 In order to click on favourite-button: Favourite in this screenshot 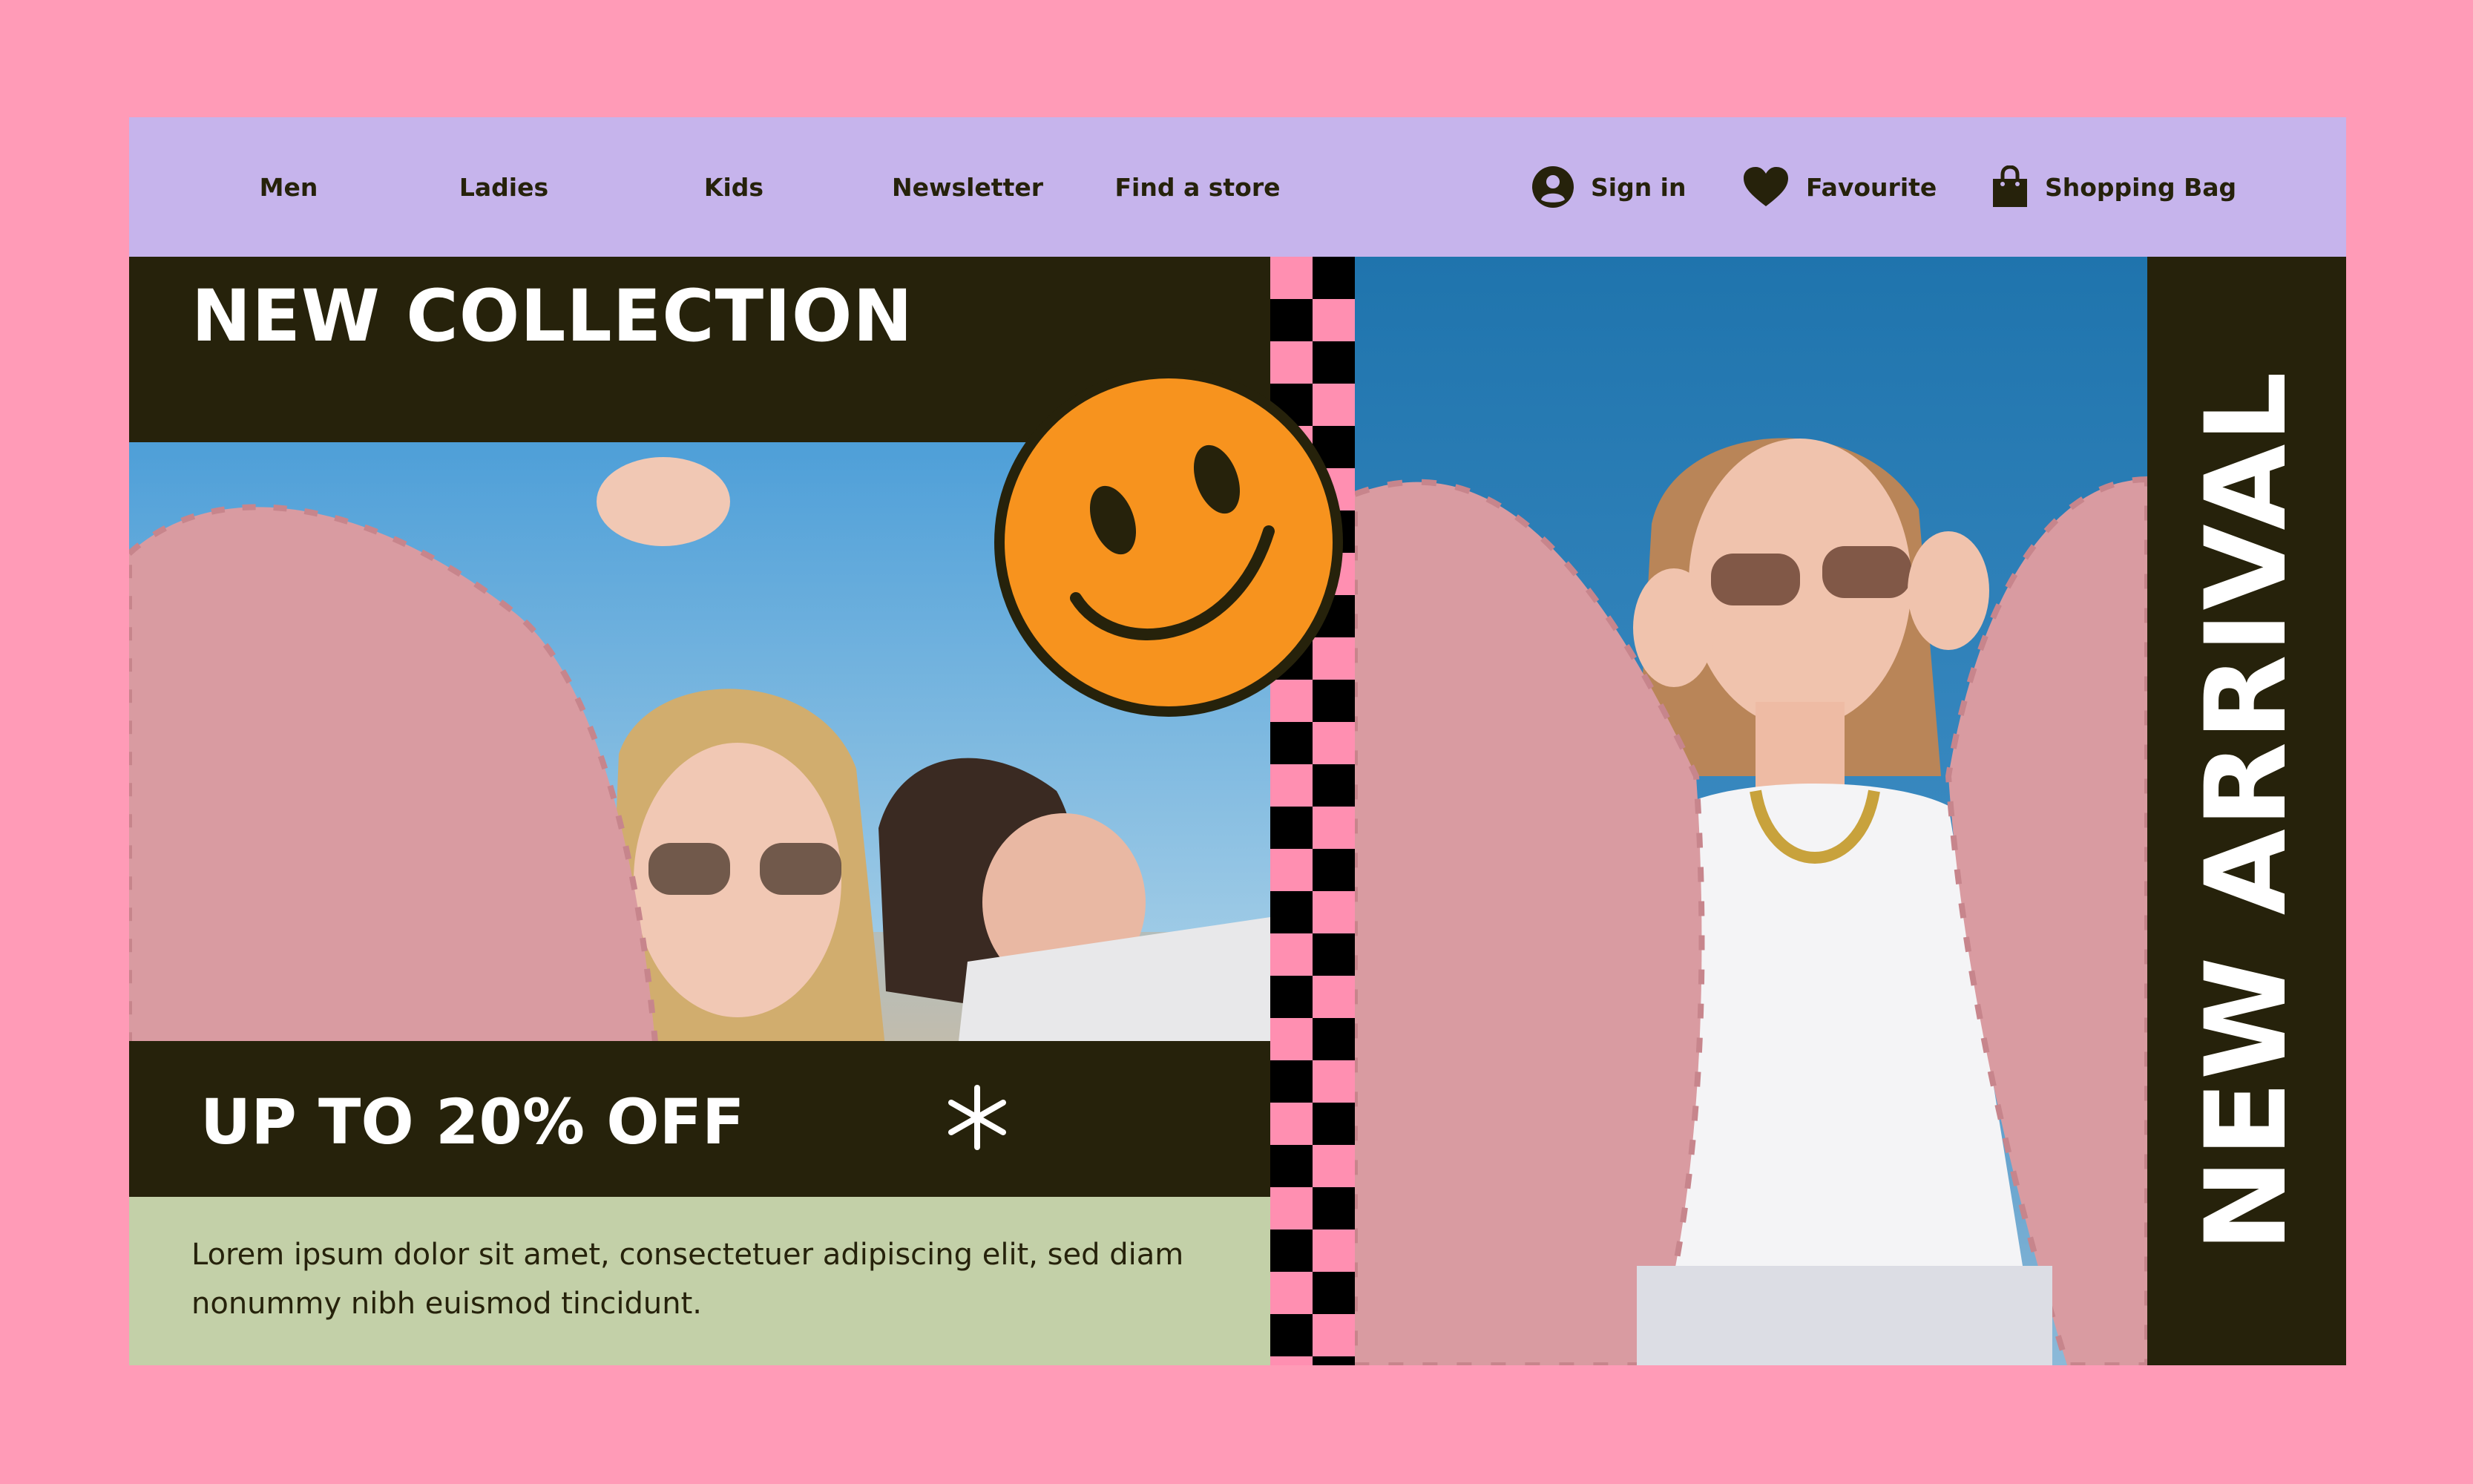, I will do `click(1840, 187)`.